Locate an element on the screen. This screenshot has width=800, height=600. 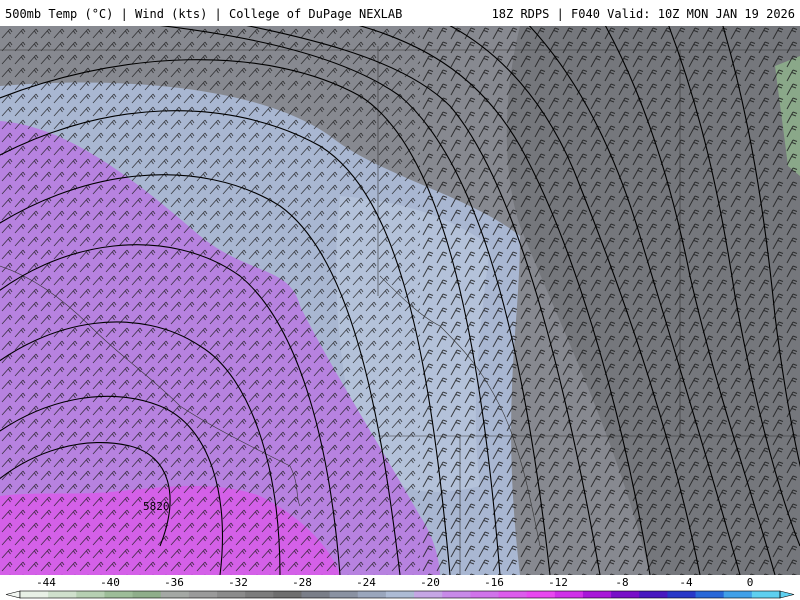
temperature-colorbar: -44 -40 -36 -32 -28 -24 -20 -16 -12 -8 -4 0 is located at coordinates (400, 587).